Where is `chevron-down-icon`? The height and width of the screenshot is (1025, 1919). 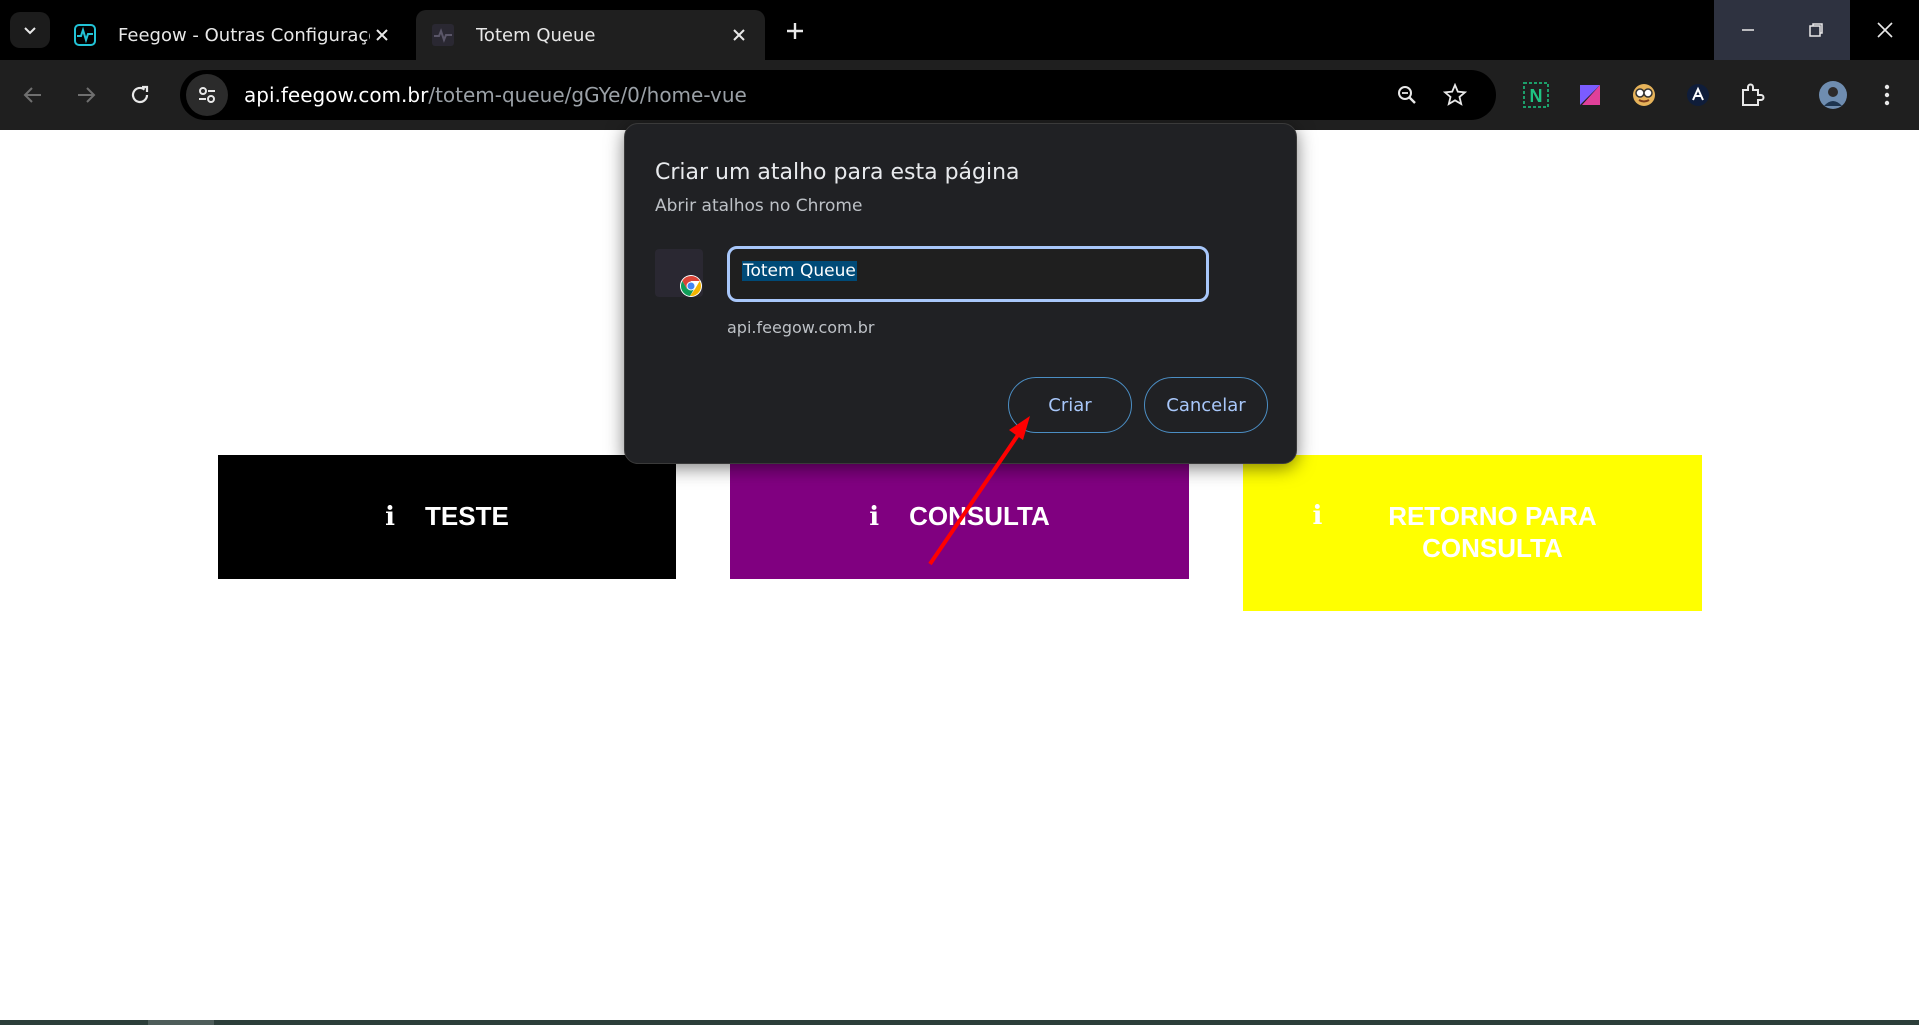
chevron-down-icon is located at coordinates (30, 31).